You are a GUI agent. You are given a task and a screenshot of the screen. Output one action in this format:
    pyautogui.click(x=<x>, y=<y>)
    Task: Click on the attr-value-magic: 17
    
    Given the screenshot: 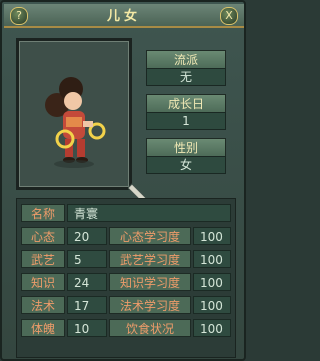 What is the action you would take?
    pyautogui.click(x=87, y=305)
    